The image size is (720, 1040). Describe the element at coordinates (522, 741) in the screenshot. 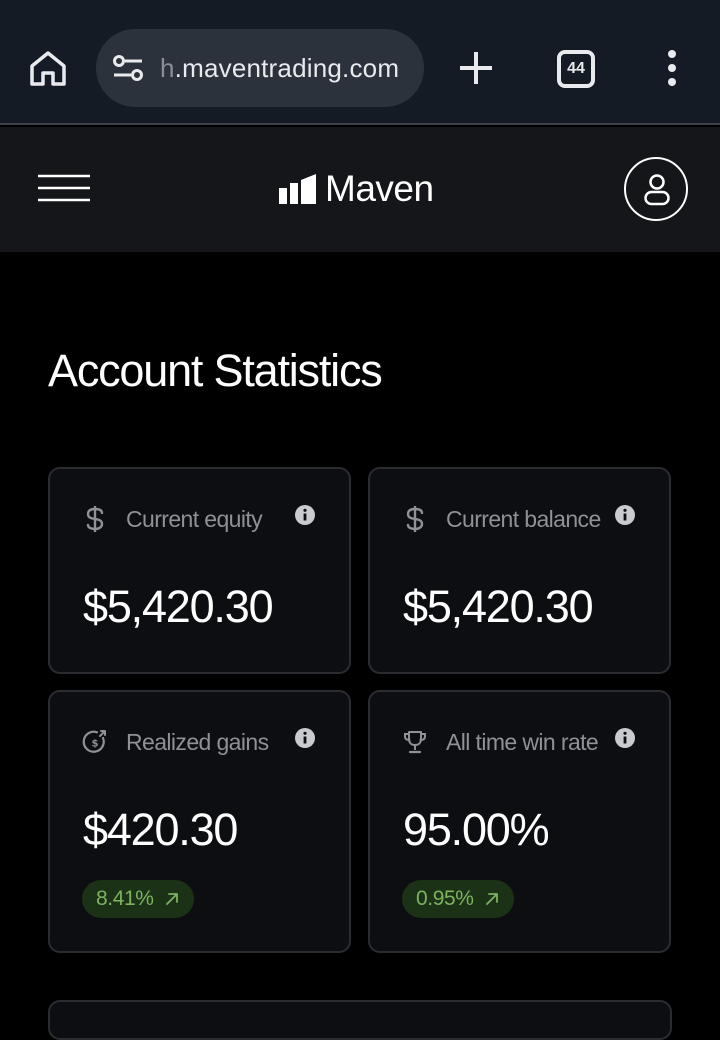

I see `stat-label: All time win rate` at that location.